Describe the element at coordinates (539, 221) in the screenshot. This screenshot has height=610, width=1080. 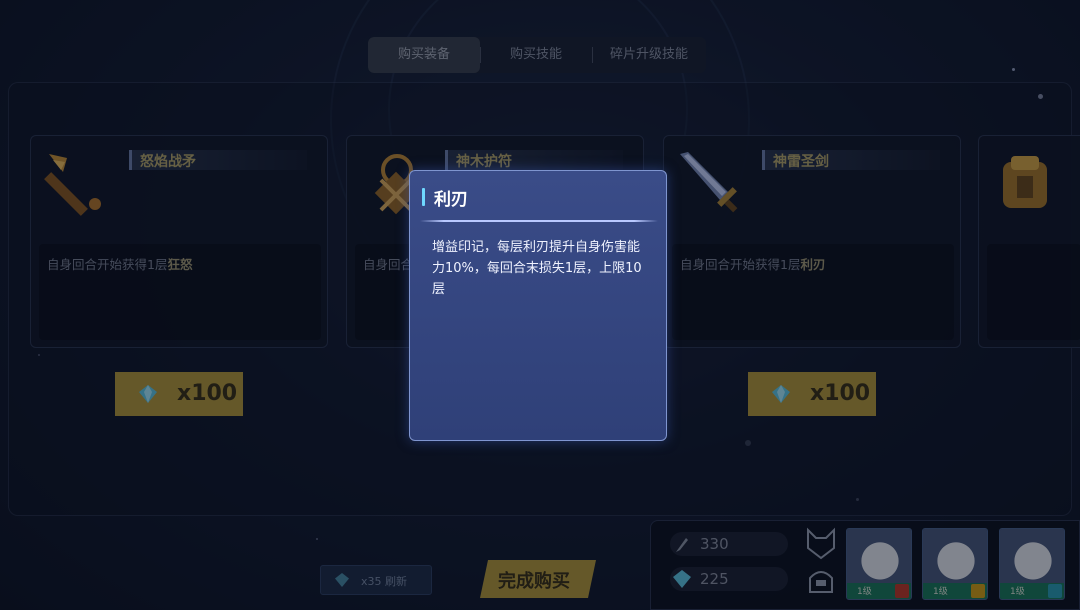
I see `popup-divider` at that location.